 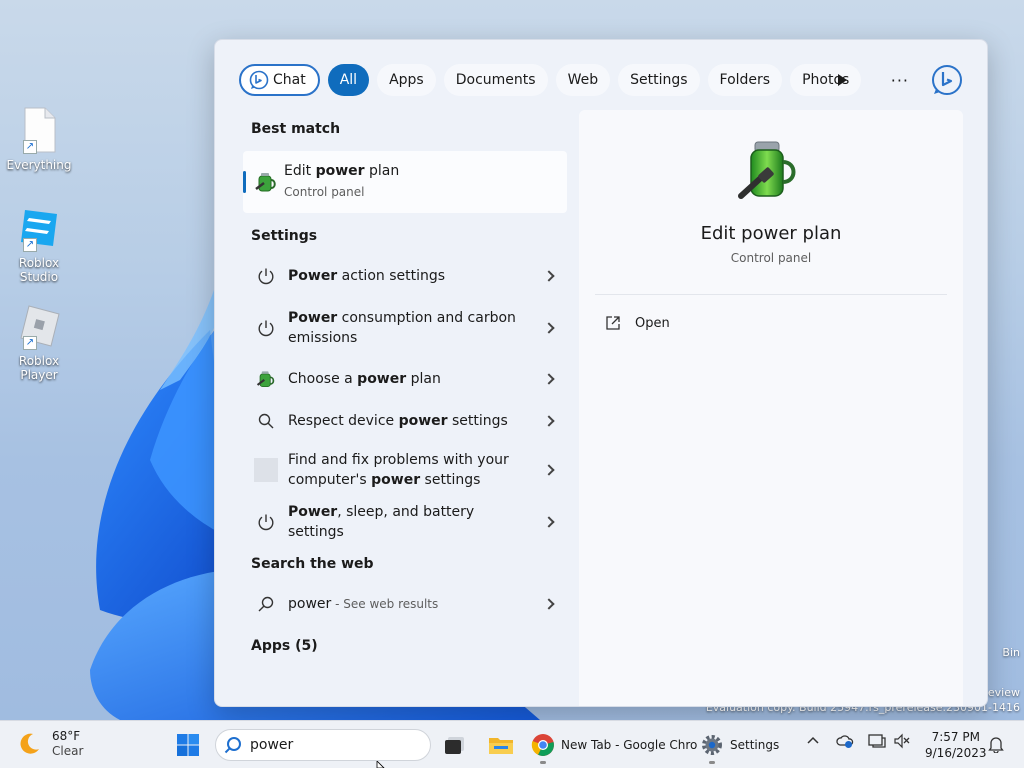 I want to click on desktop-icon-label: Roblox Player, so click(x=39, y=368).